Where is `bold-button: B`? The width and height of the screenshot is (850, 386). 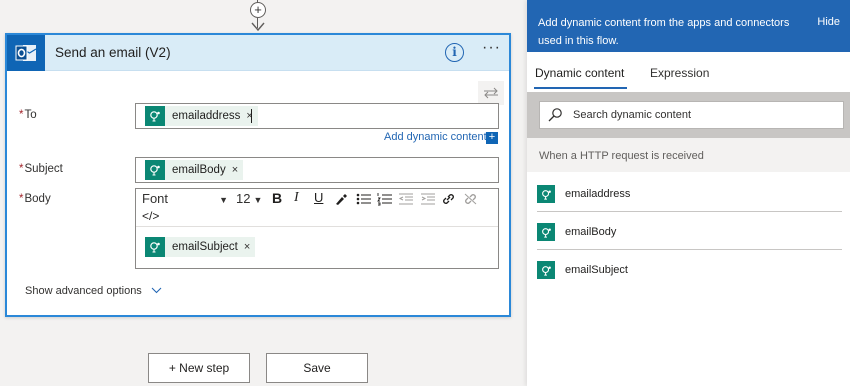
bold-button: B is located at coordinates (277, 198).